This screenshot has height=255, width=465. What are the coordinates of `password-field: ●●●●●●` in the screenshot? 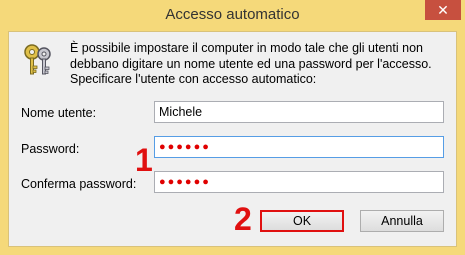 It's located at (299, 147).